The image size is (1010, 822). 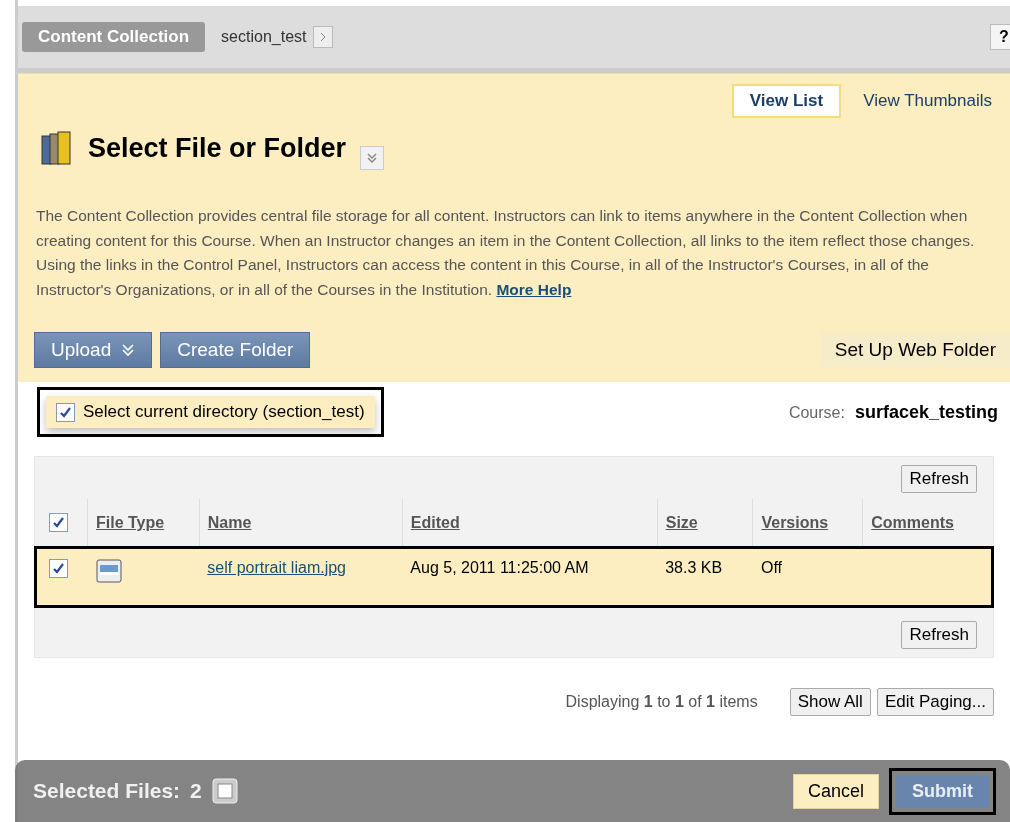 I want to click on help-button: ?, so click(x=1000, y=37).